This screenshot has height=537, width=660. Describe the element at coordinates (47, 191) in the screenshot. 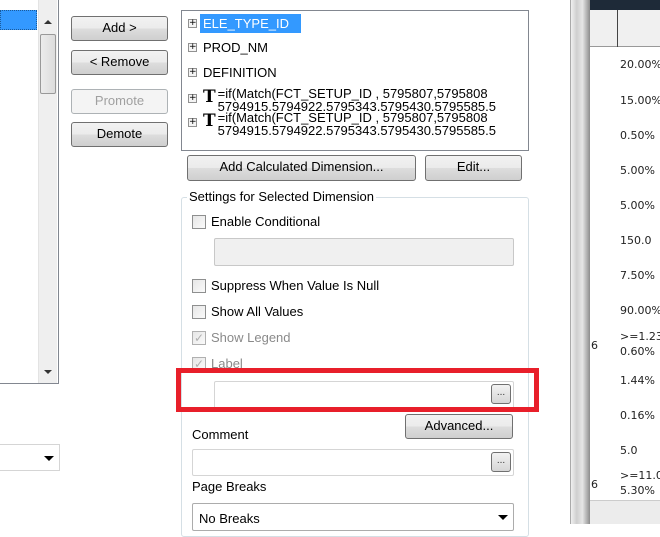

I see `list-scrollbar` at that location.